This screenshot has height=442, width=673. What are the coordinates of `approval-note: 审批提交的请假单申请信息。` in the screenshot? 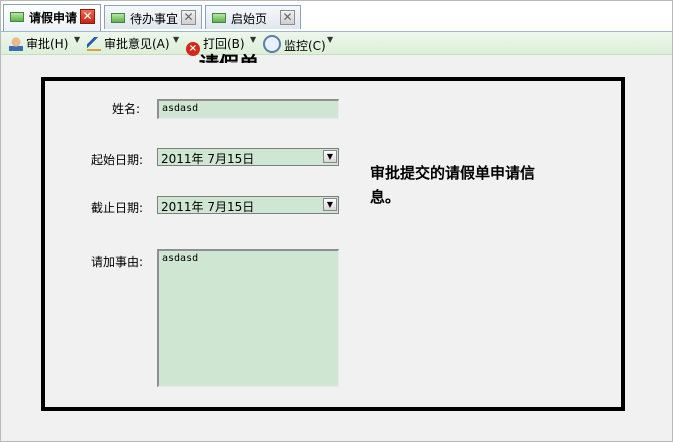 It's located at (453, 185).